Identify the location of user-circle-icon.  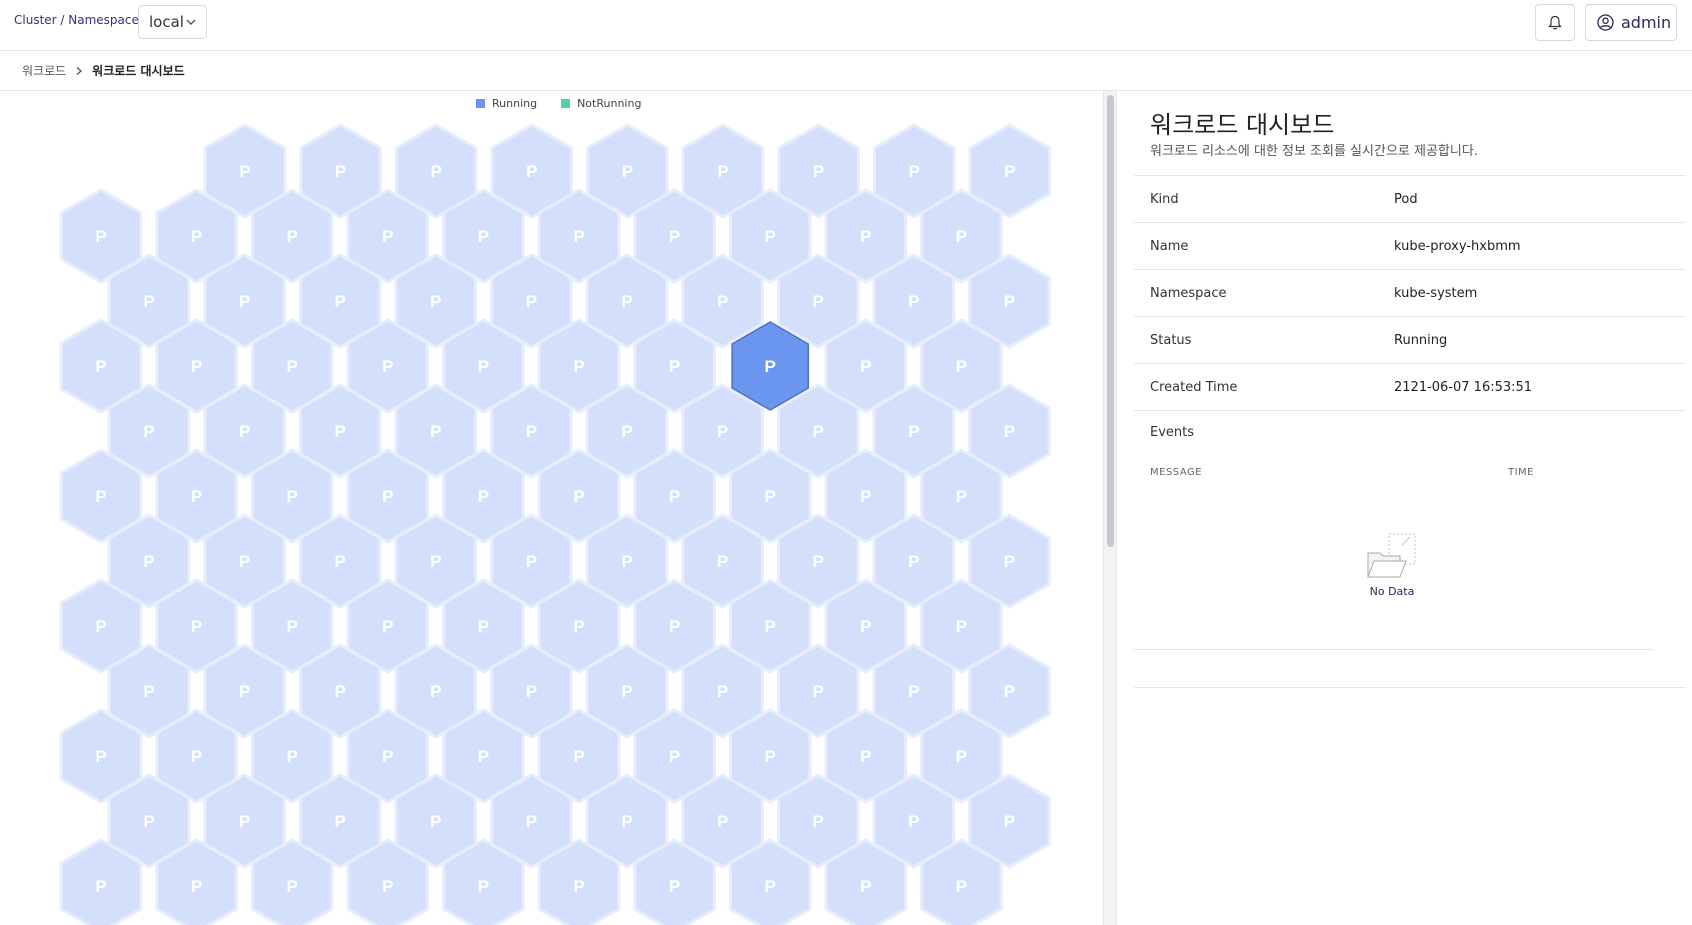
(1605, 22).